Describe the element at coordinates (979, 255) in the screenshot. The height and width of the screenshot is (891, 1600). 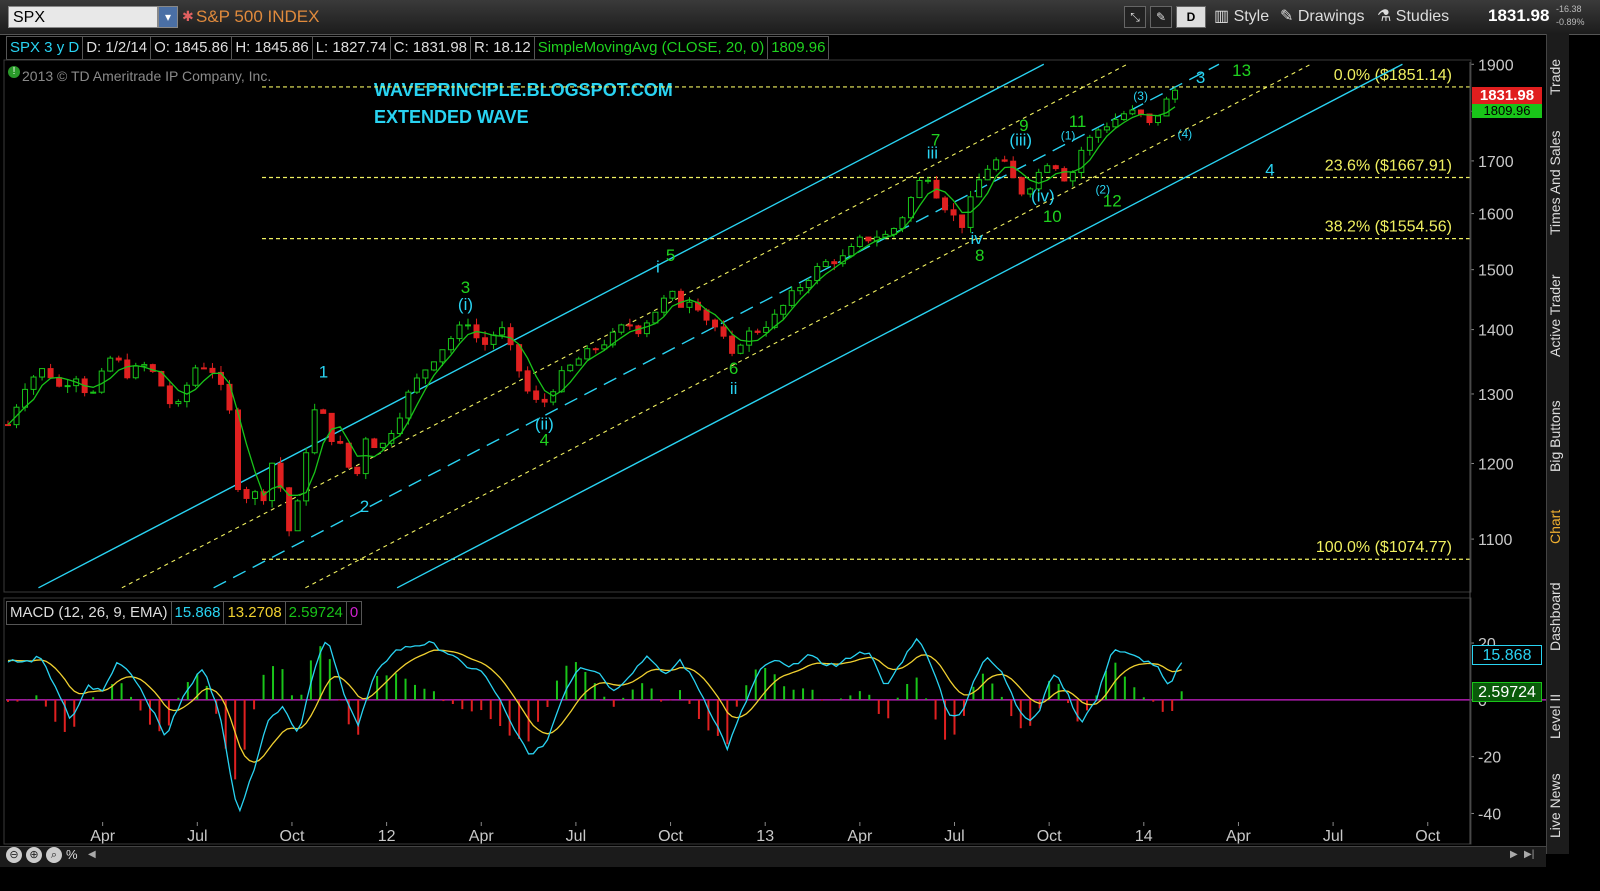
I see `wave-label: 8` at that location.